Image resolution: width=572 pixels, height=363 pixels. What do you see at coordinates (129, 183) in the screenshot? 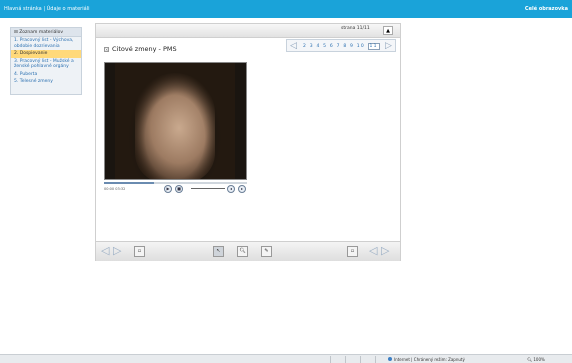
I see `video-progress-fill` at bounding box center [129, 183].